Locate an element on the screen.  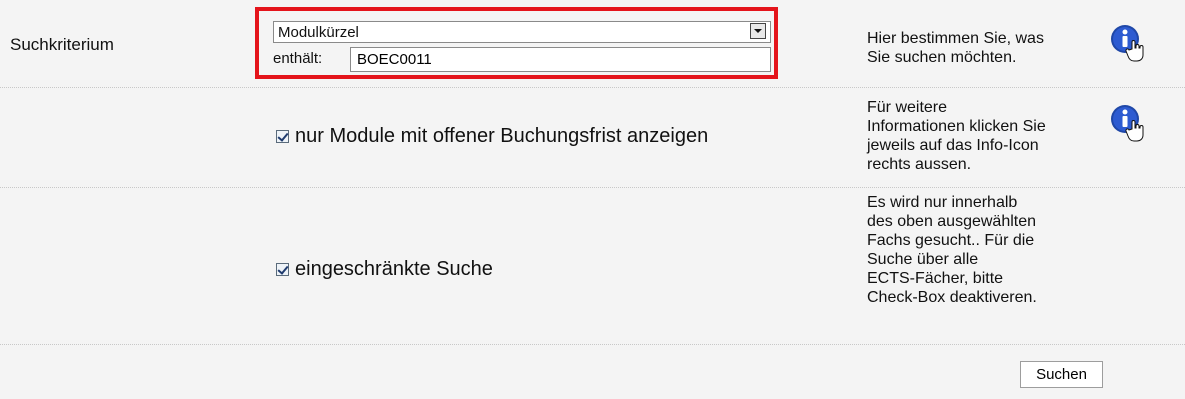
restricted-search-checkbox is located at coordinates (282, 269).